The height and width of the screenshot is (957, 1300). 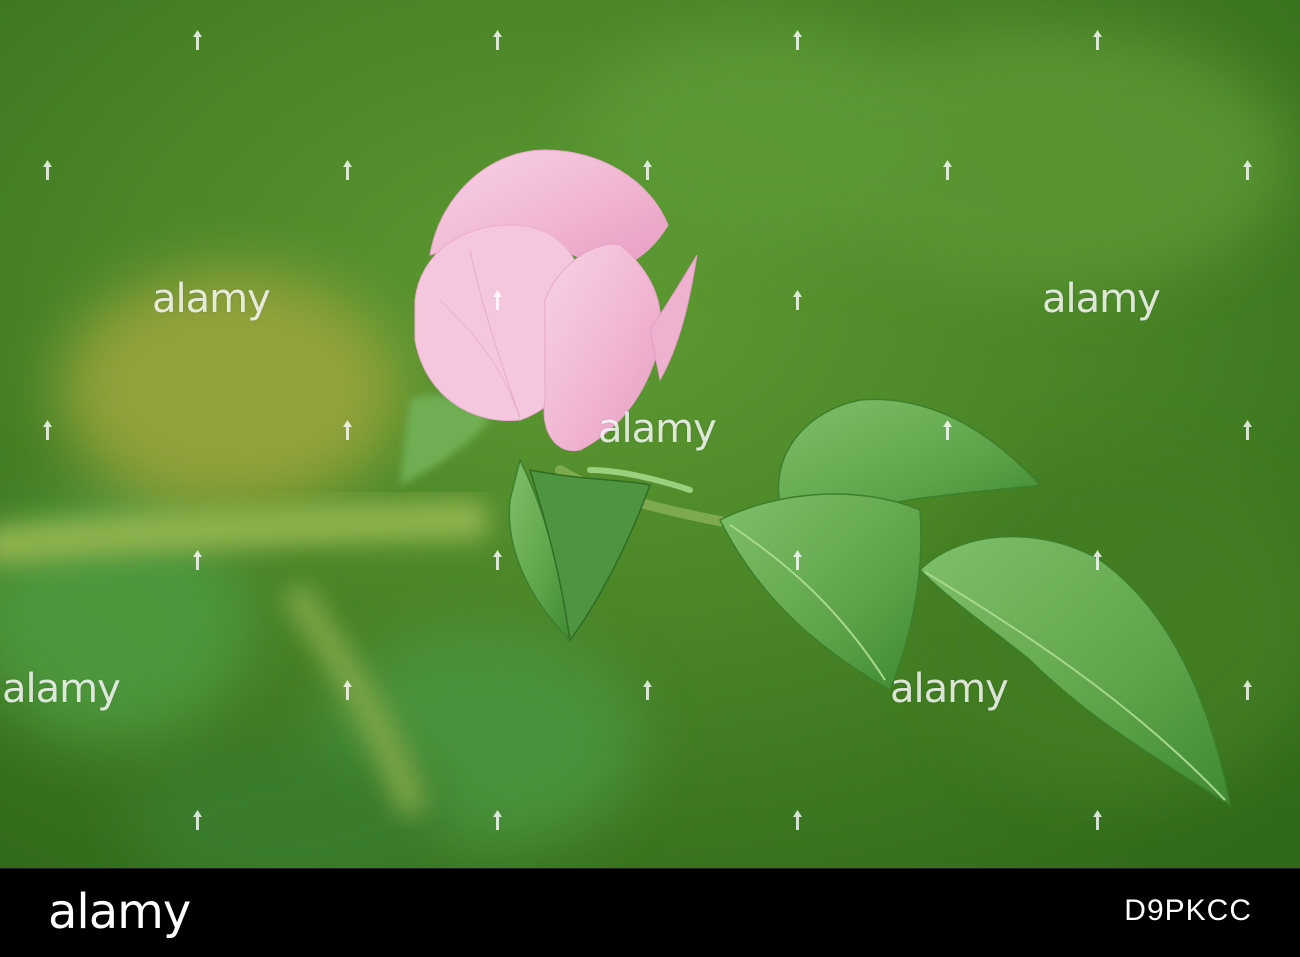 What do you see at coordinates (650, 868) in the screenshot?
I see `footer-divider` at bounding box center [650, 868].